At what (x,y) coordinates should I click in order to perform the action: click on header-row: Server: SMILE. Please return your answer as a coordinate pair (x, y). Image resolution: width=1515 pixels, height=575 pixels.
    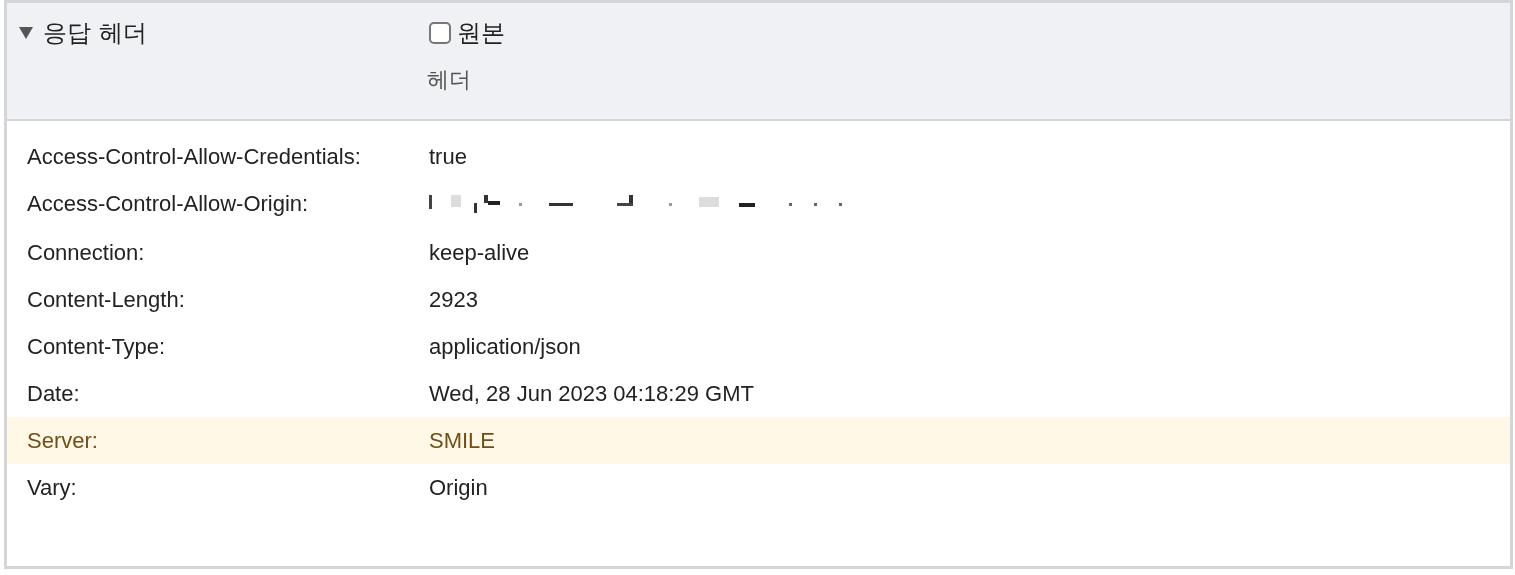
    Looking at the image, I should click on (758, 440).